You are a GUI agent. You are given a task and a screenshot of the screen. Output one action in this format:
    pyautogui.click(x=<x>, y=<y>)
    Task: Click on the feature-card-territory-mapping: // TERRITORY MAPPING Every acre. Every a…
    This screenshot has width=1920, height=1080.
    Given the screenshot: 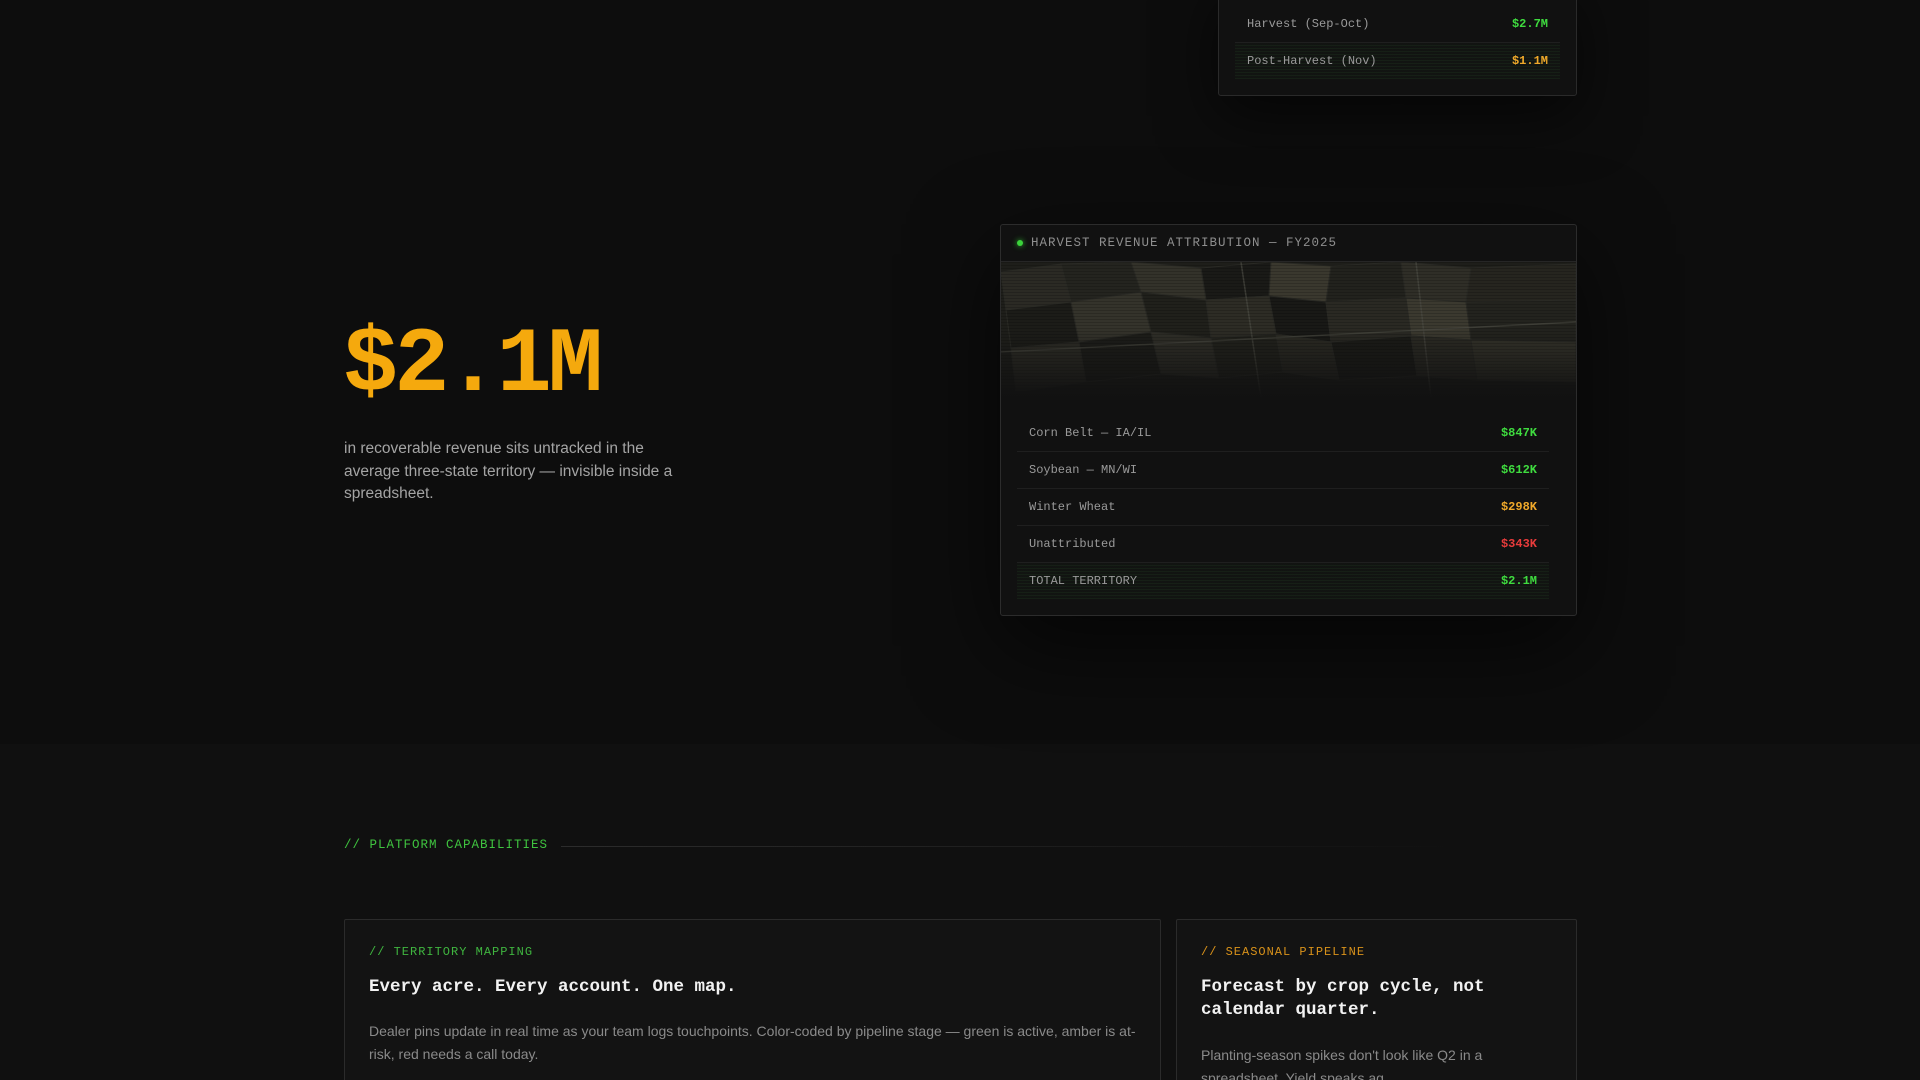 What is the action you would take?
    pyautogui.click(x=752, y=999)
    